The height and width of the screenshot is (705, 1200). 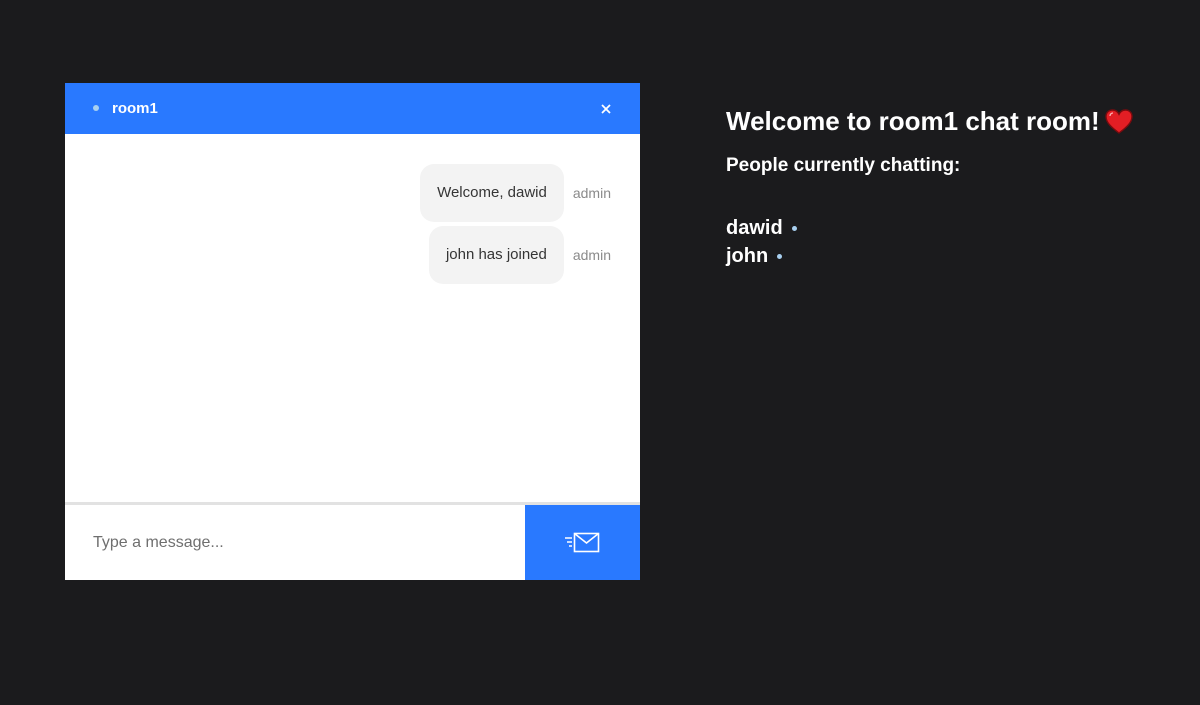 I want to click on message-composer, so click(x=352, y=541).